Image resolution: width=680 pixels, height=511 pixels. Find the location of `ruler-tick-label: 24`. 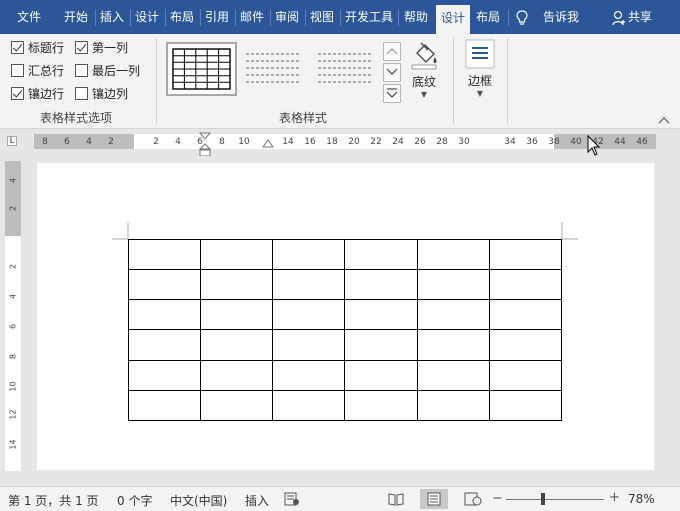

ruler-tick-label: 24 is located at coordinates (398, 142).